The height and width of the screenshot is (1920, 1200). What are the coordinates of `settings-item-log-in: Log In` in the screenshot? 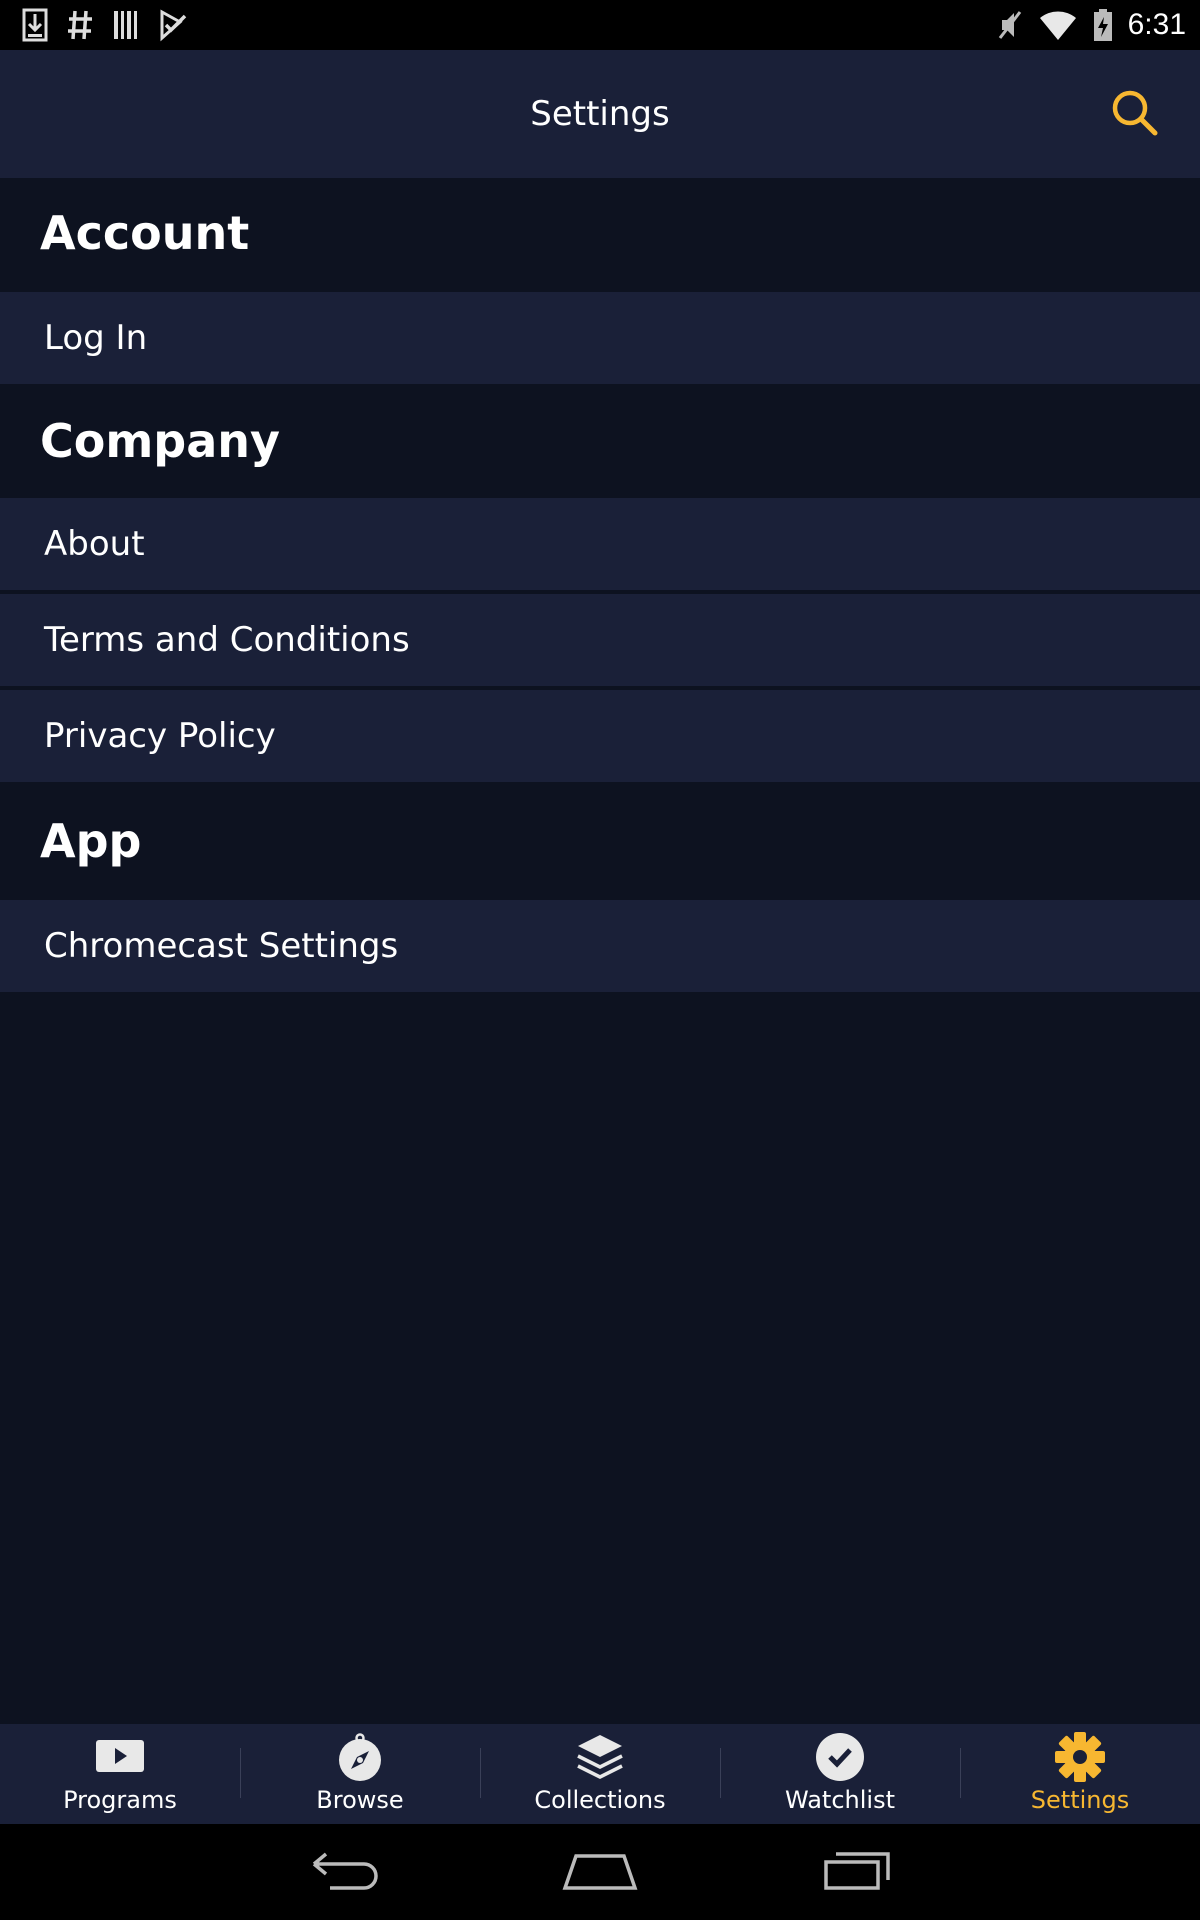 It's located at (600, 338).